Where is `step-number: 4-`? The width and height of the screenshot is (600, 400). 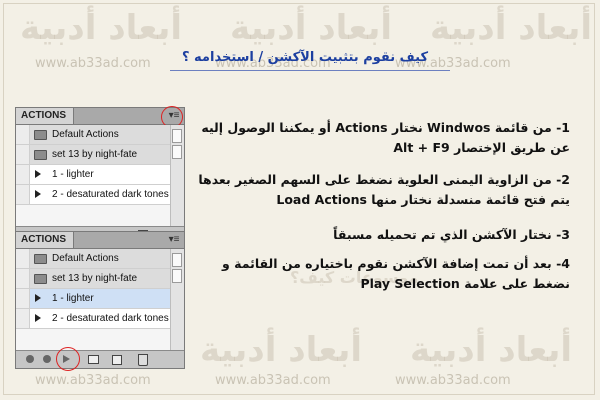
step-number: 4- is located at coordinates (563, 263).